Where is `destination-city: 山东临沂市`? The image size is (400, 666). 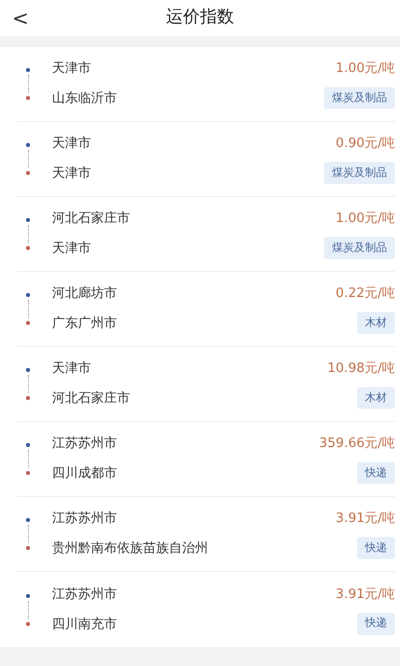
destination-city: 山东临沂市 is located at coordinates (85, 99).